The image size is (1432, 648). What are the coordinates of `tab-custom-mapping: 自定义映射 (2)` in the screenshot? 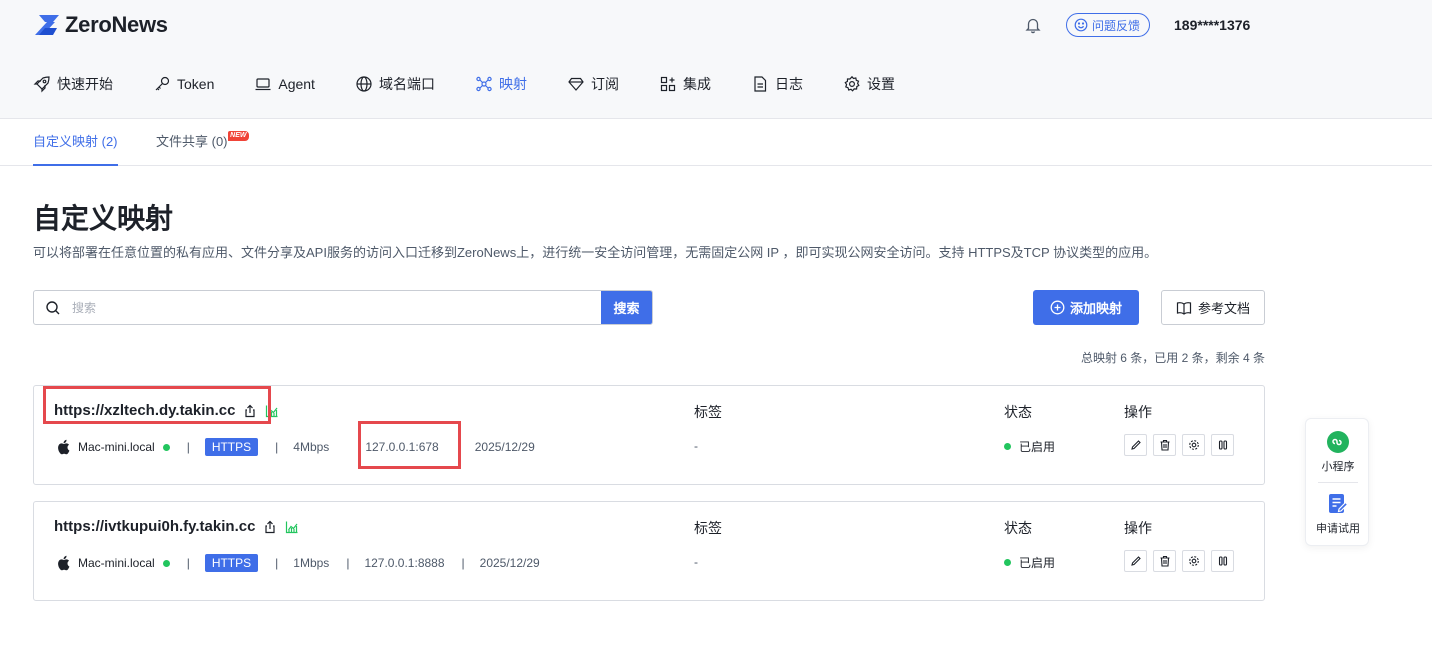 It's located at (75, 142).